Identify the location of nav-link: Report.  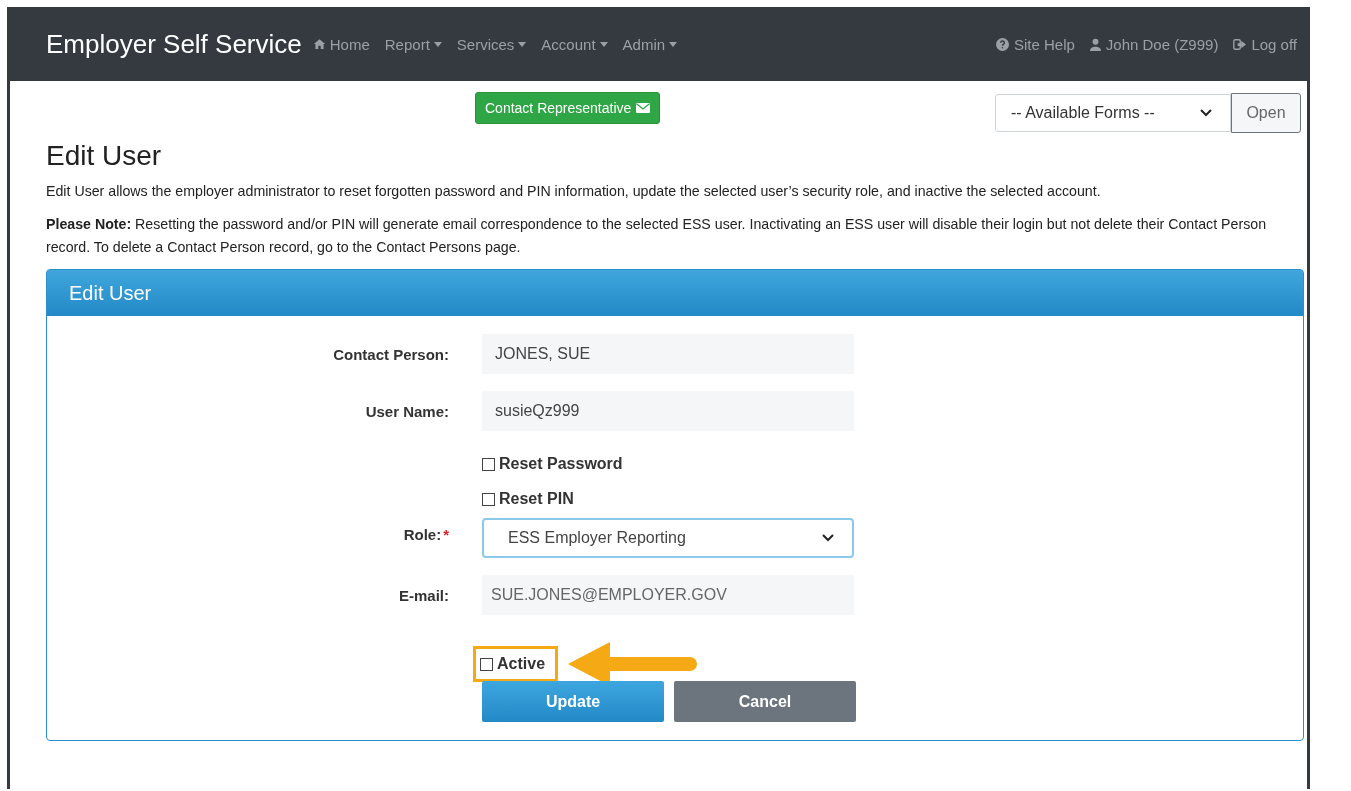
(413, 44).